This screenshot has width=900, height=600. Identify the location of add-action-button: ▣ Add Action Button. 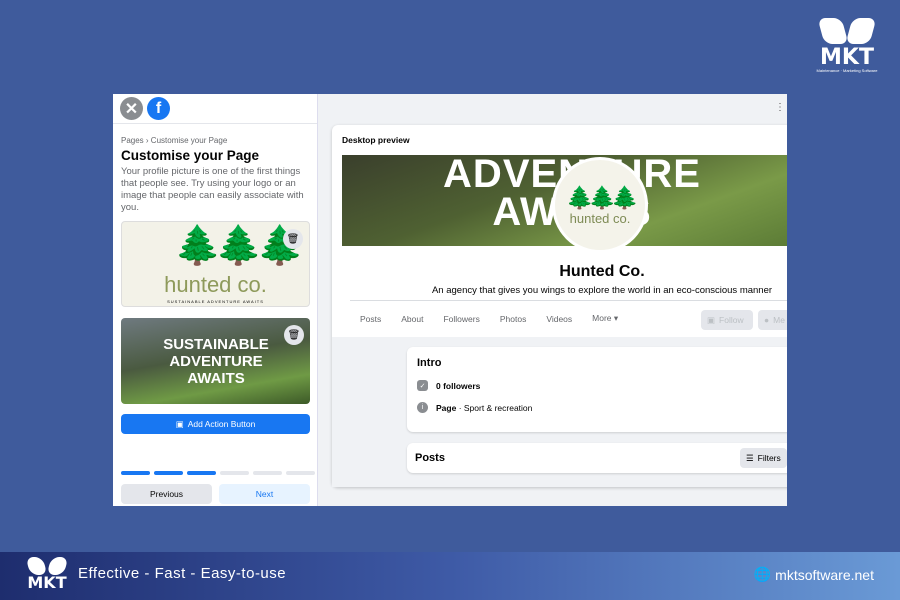
(215, 424).